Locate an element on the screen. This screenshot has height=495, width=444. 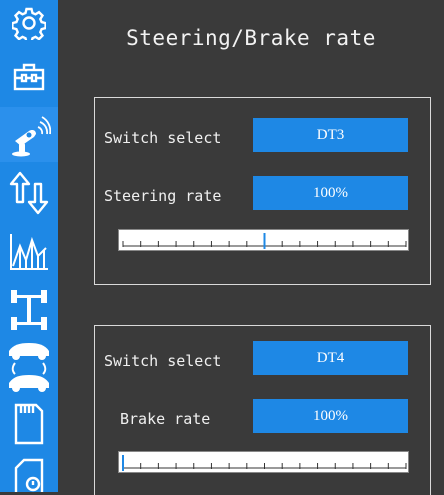
brake-rate-label: Brake rate is located at coordinates (165, 419).